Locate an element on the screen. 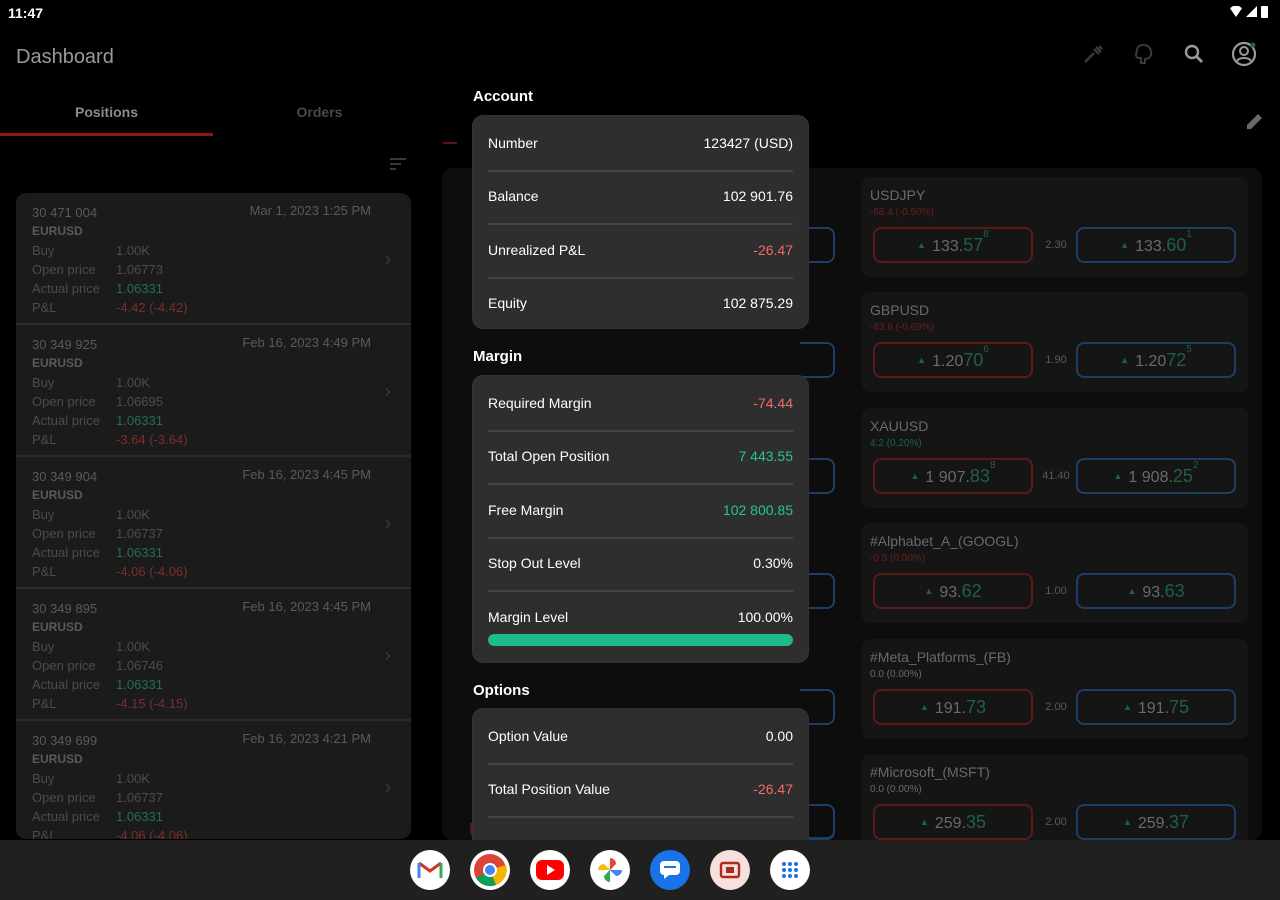  tab-orders: Orders is located at coordinates (319, 117).